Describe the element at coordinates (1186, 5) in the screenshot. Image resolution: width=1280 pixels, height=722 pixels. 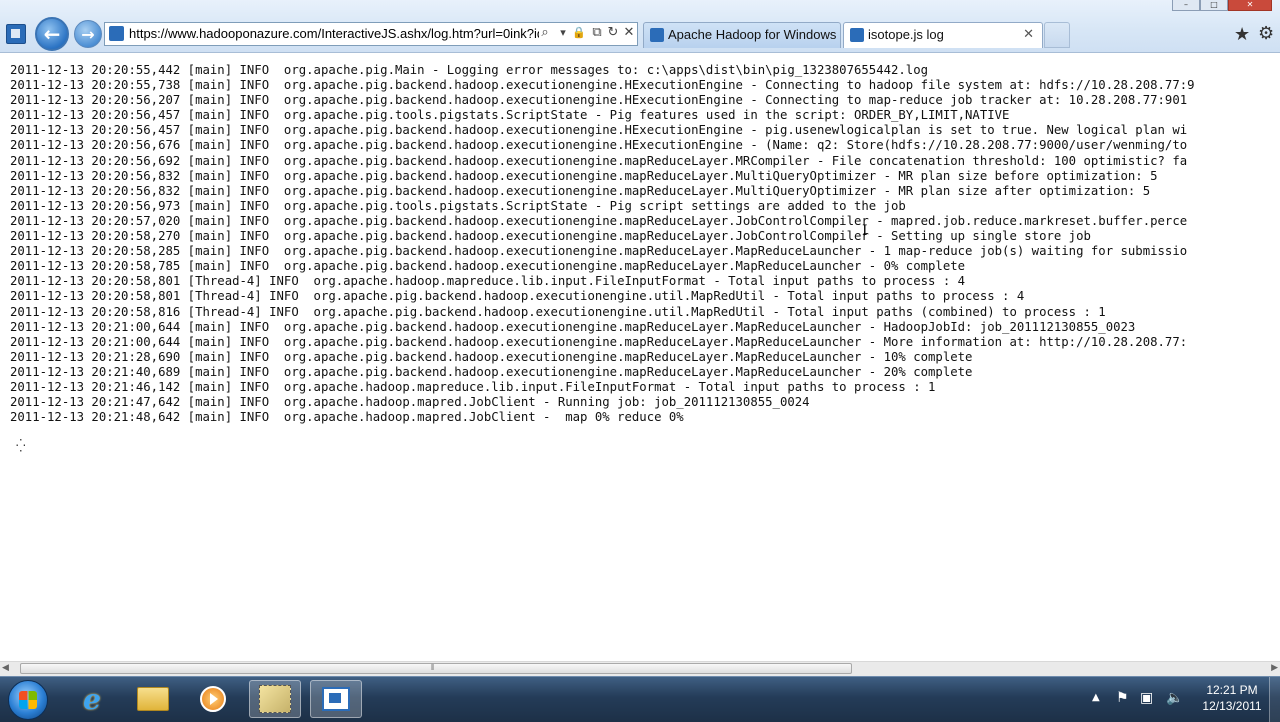
I see `minimize-button: –` at that location.